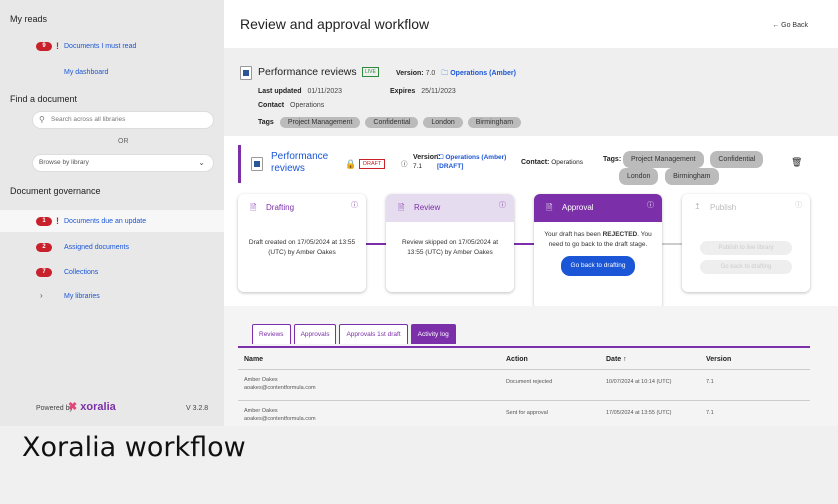  Describe the element at coordinates (112, 272) in the screenshot. I see `sidebar-item-collections: 7 Collections` at that location.